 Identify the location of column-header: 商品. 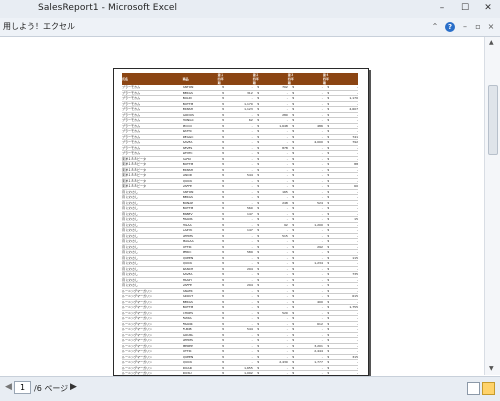
(200, 79).